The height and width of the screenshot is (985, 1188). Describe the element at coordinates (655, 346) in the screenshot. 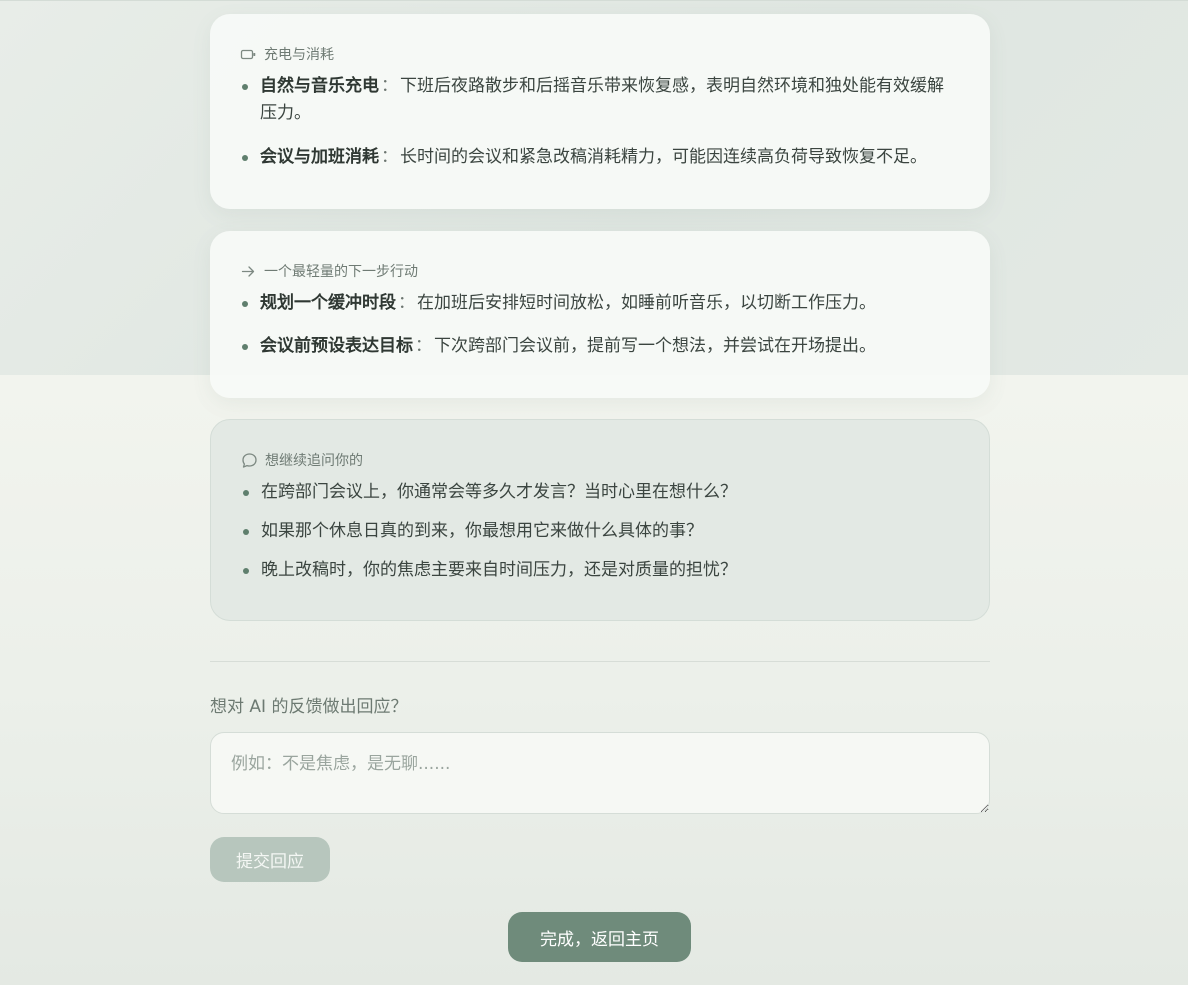

I see `item-text: 下次跨部门会议前，提前写一个想法，并尝试在开场提出。` at that location.